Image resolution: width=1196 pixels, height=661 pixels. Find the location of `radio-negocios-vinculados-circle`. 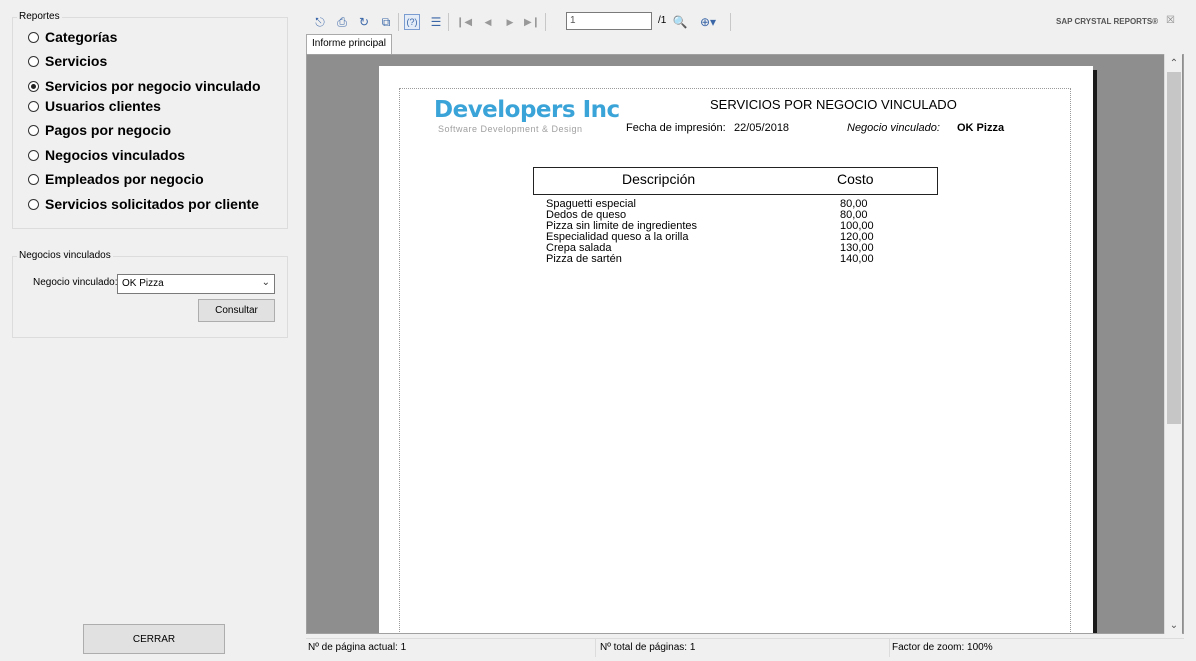

radio-negocios-vinculados-circle is located at coordinates (33, 155).